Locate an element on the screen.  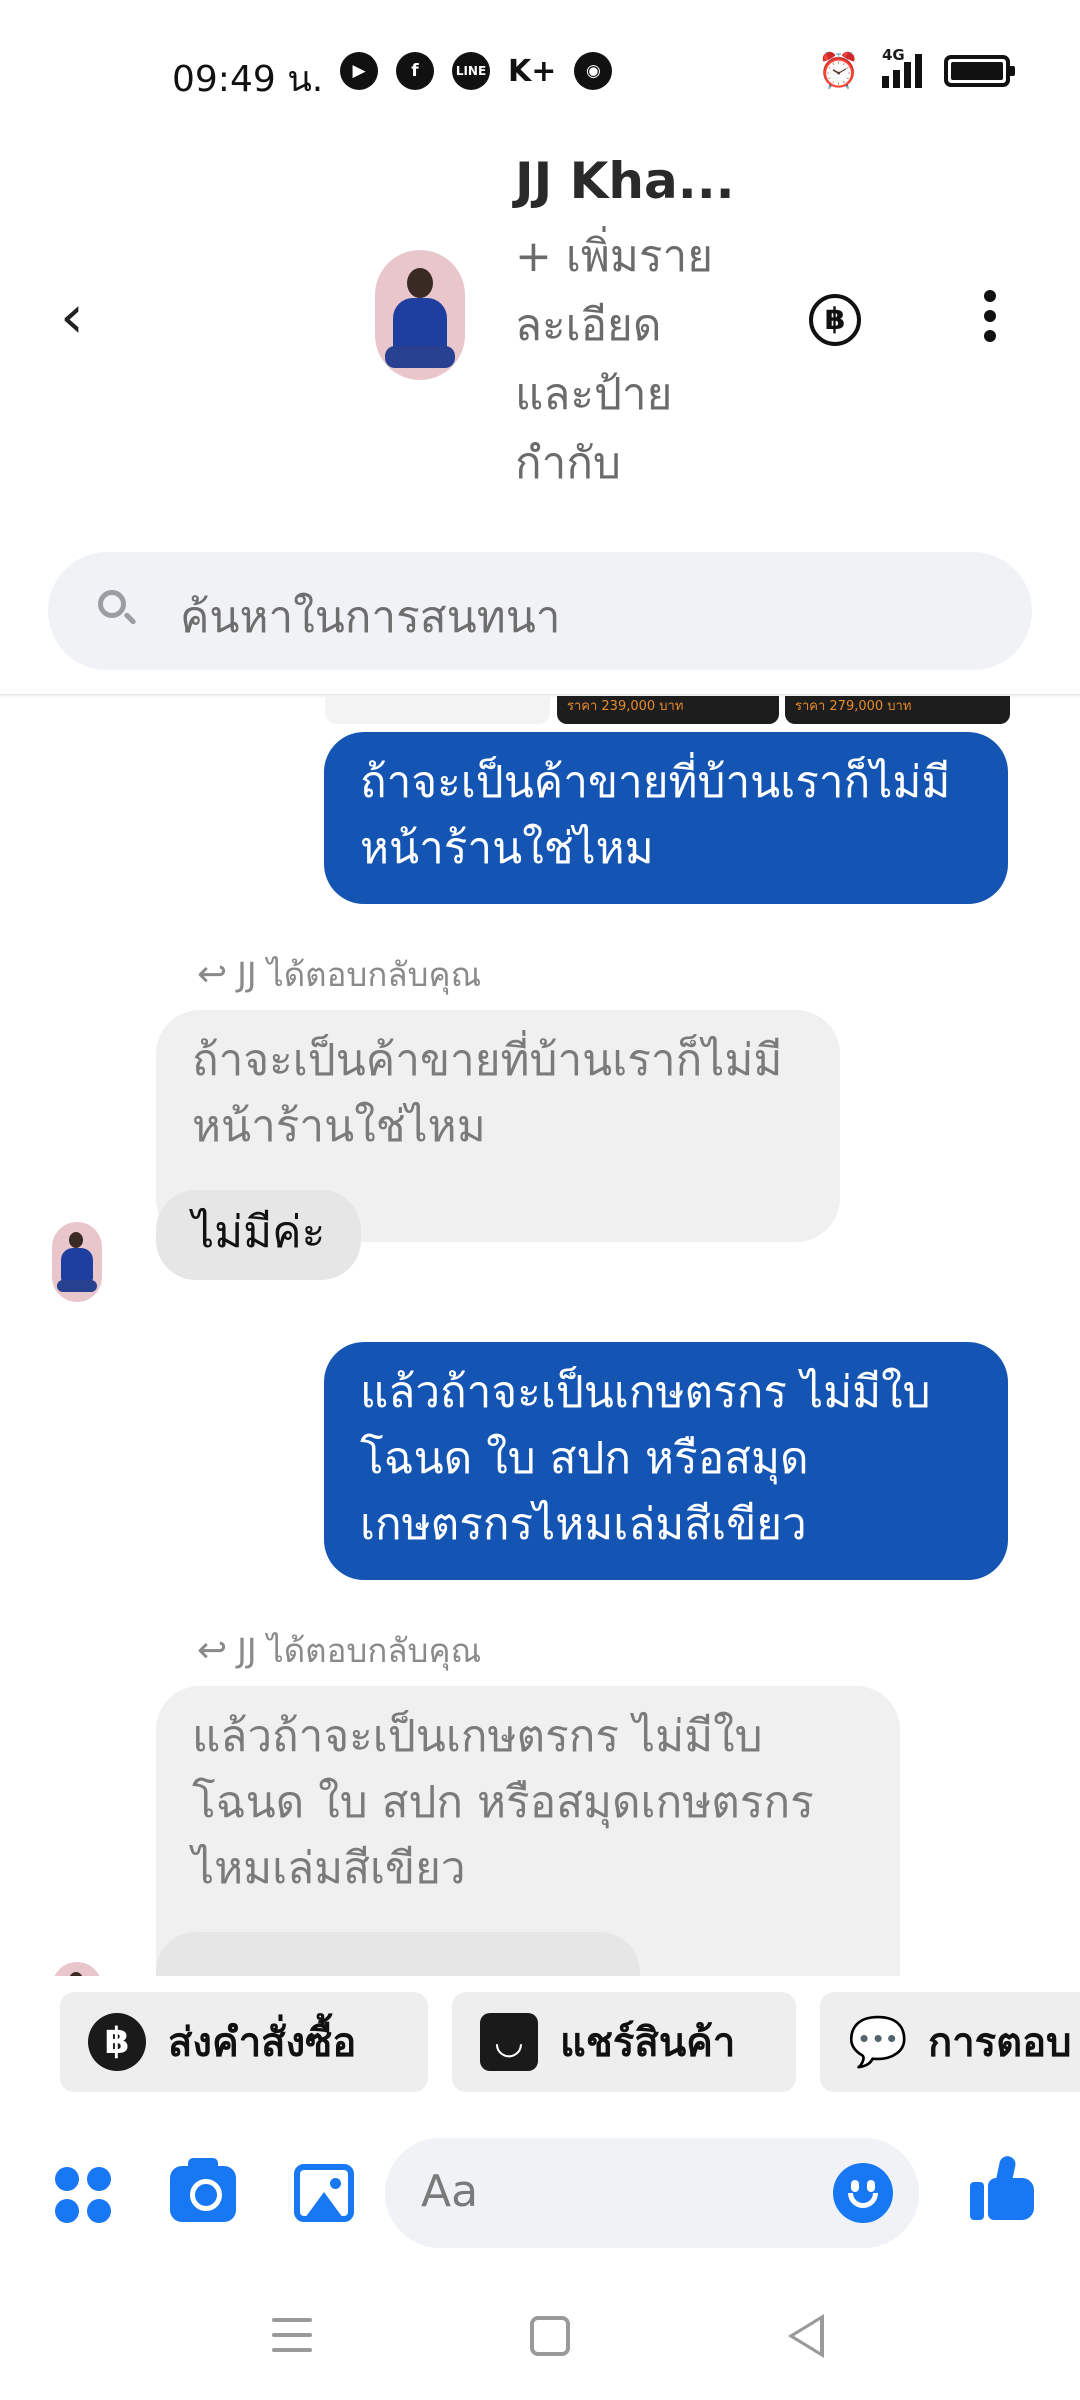
message-composer: Aa is located at coordinates (540, 2195).